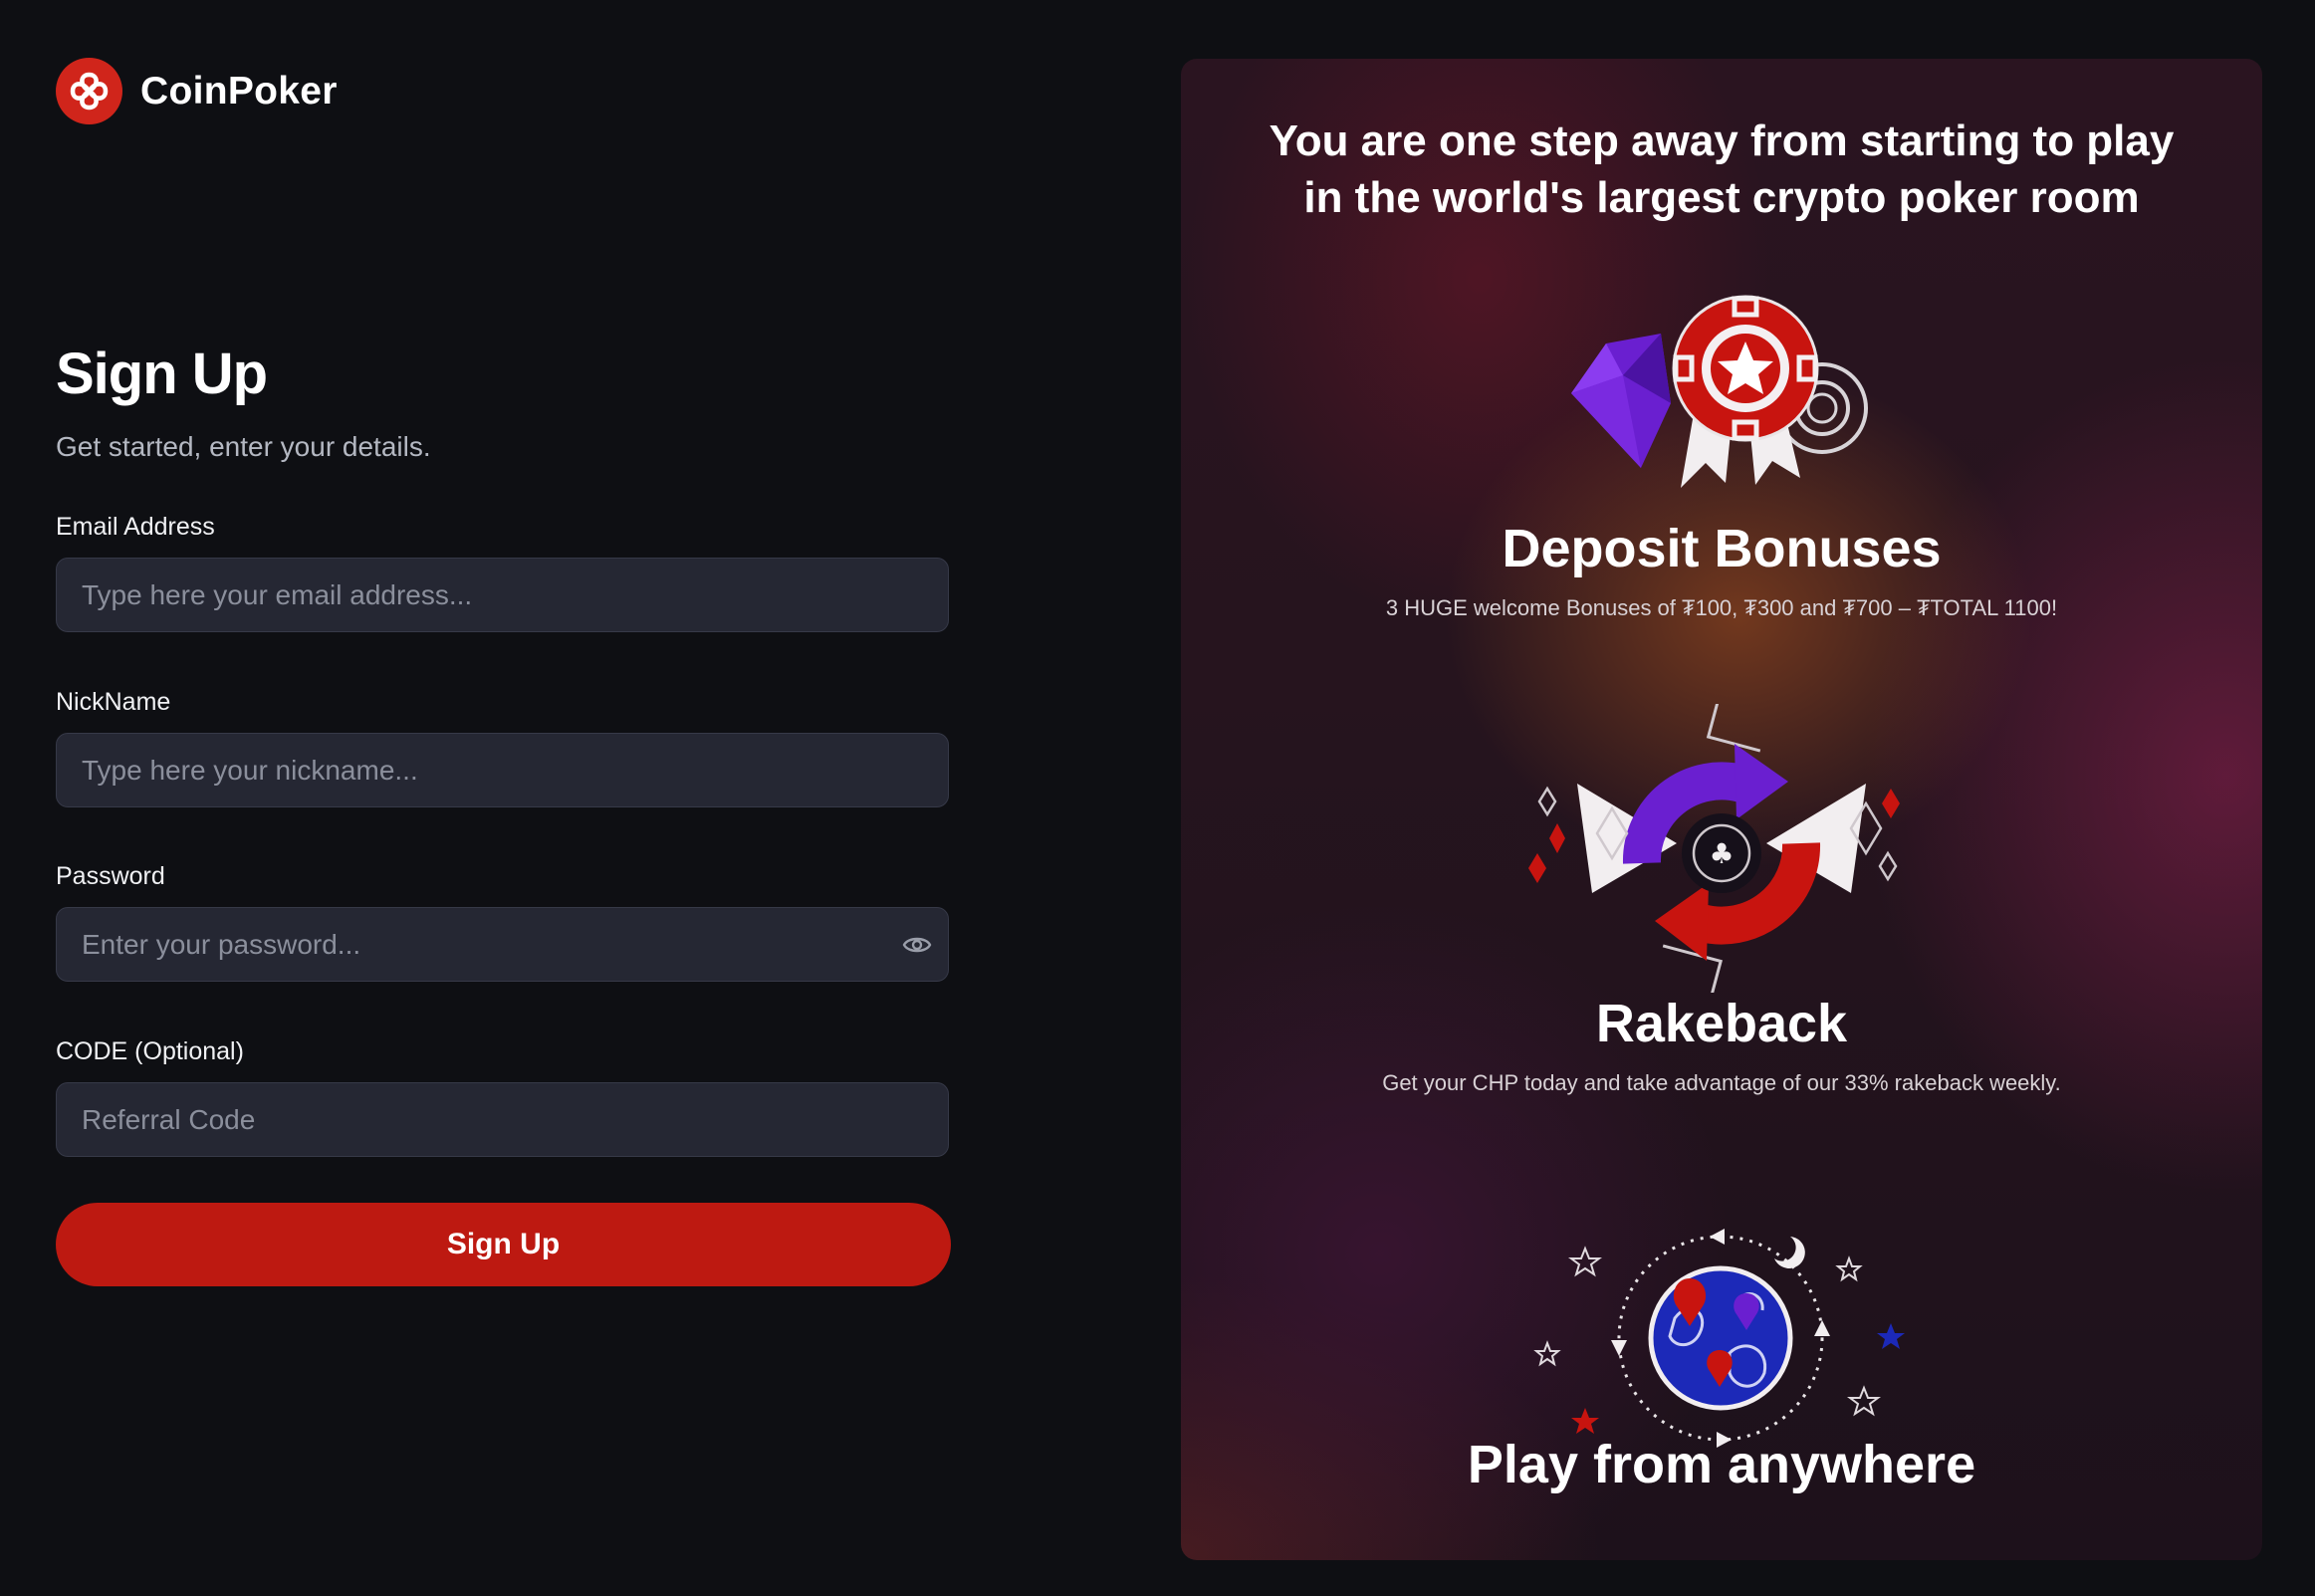 This screenshot has height=1596, width=2315. I want to click on password-label: Password, so click(111, 876).